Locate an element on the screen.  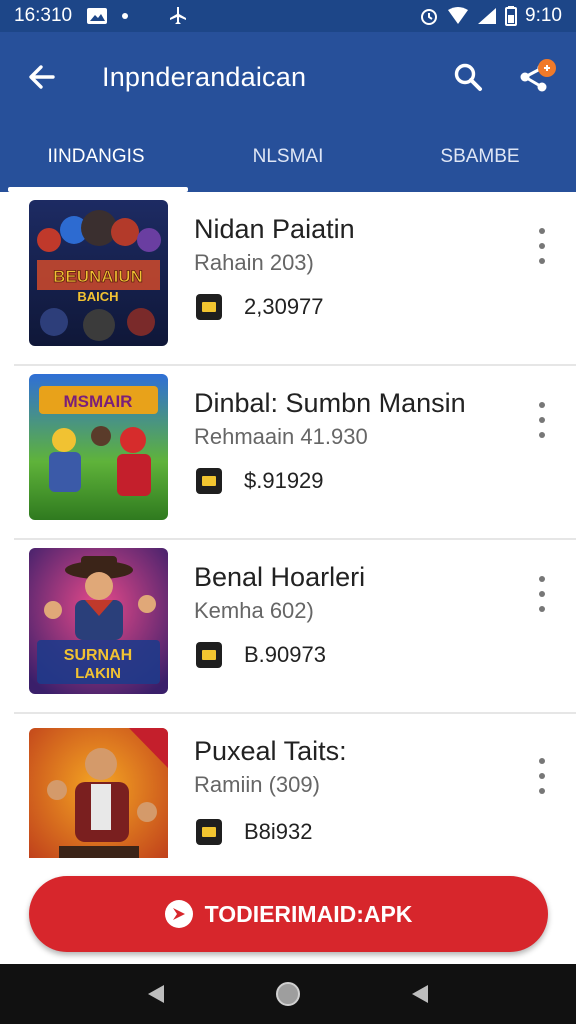
download-button-label: TODIERIMAID:APK is located at coordinates (308, 913).